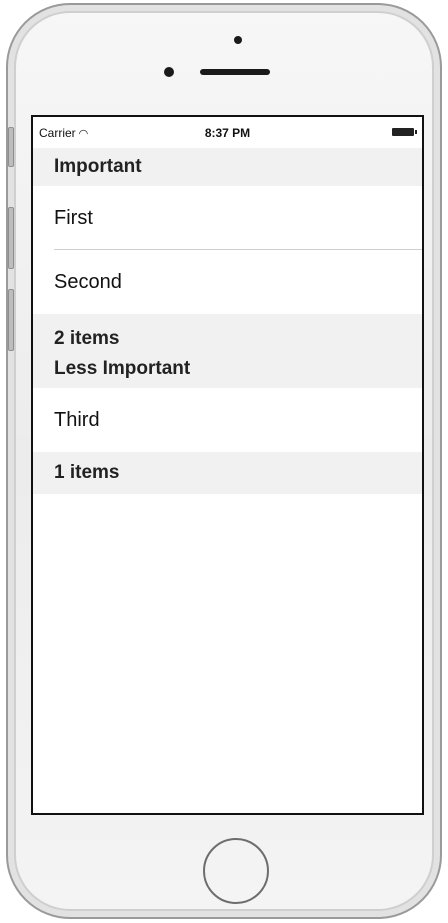 The width and height of the screenshot is (448, 923). What do you see at coordinates (238, 40) in the screenshot?
I see `proximity-sensor` at bounding box center [238, 40].